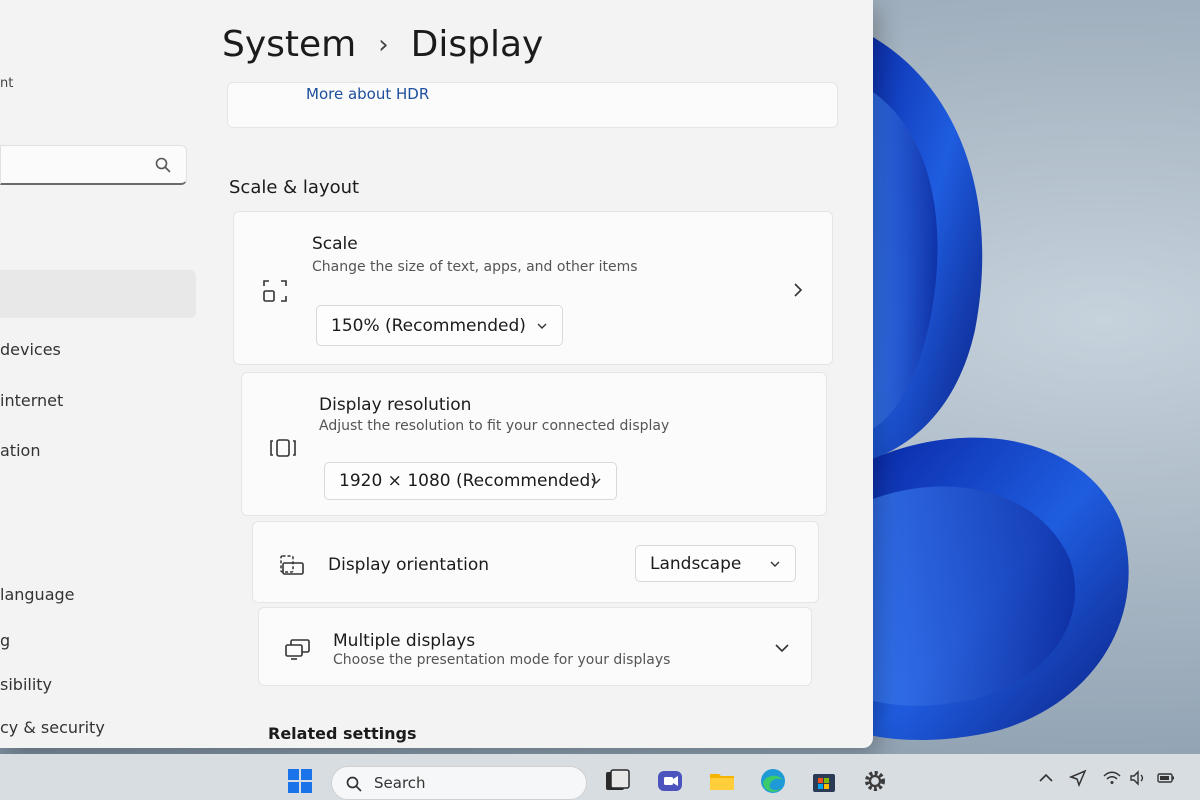  Describe the element at coordinates (283, 448) in the screenshot. I see `resolution-icon` at that location.